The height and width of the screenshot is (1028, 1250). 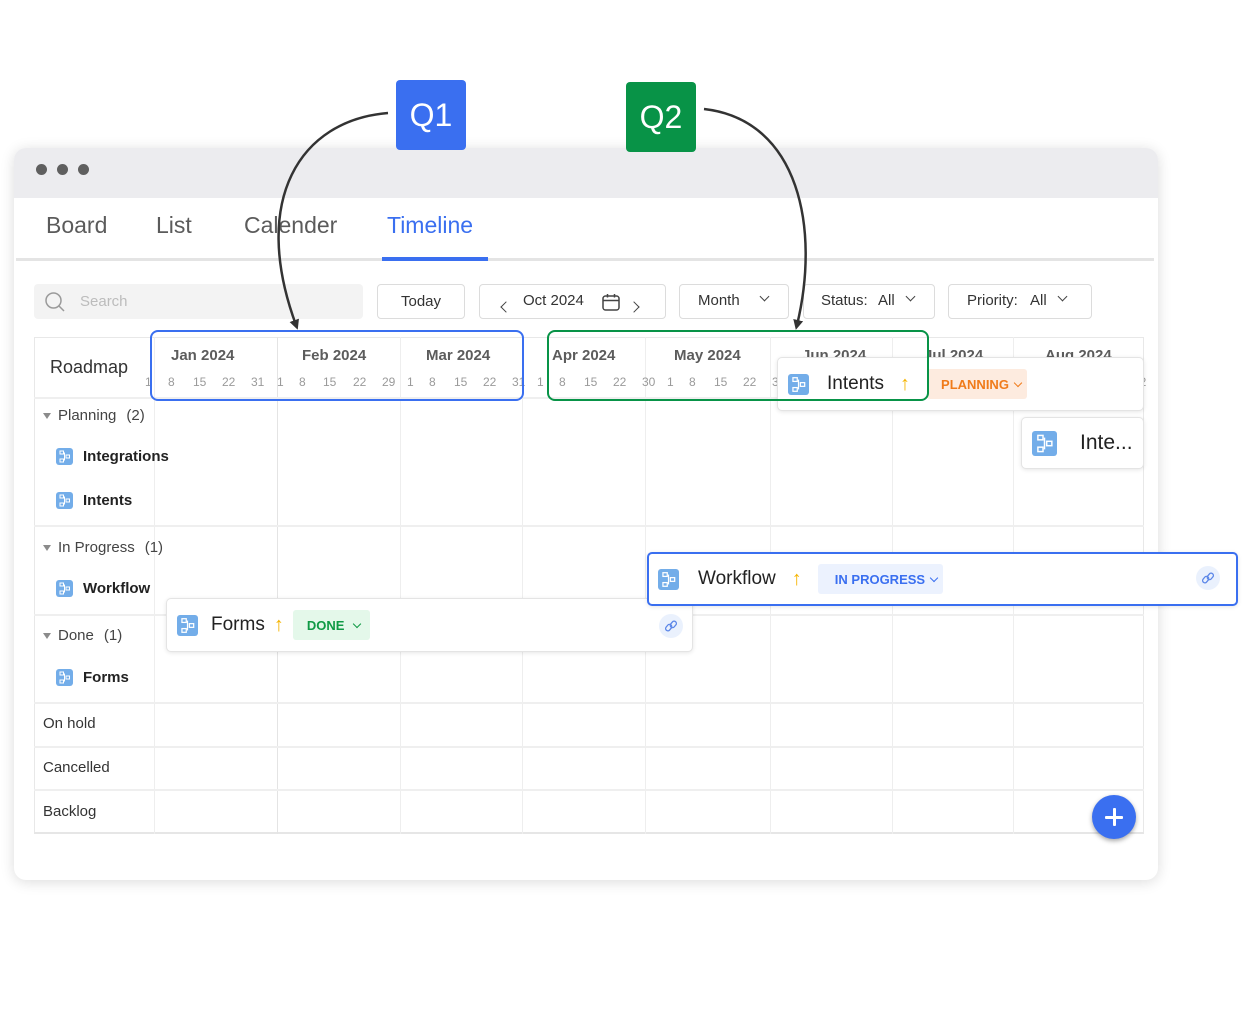 I want to click on priority-filter-label: Priority:, so click(x=992, y=300).